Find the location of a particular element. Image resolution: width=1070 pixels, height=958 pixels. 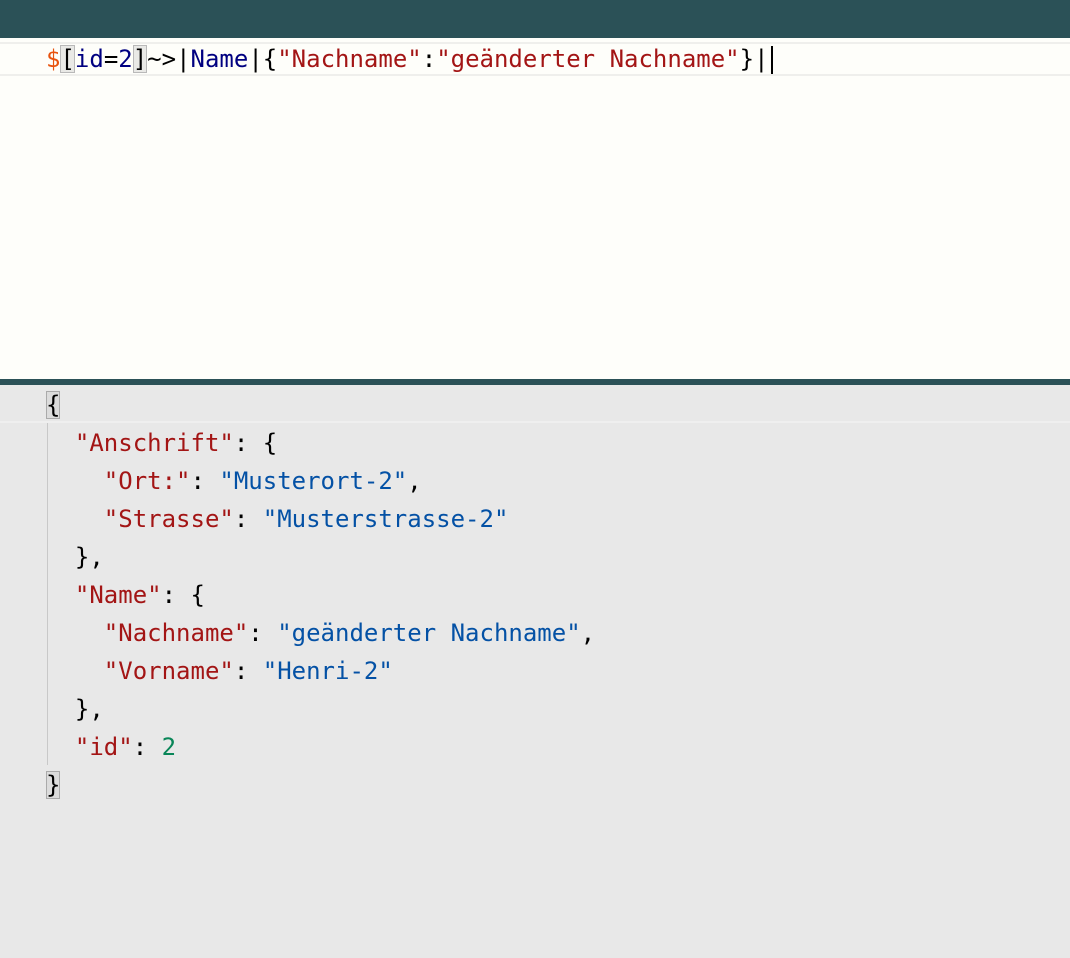

query-filter-field: id is located at coordinates (89, 59).